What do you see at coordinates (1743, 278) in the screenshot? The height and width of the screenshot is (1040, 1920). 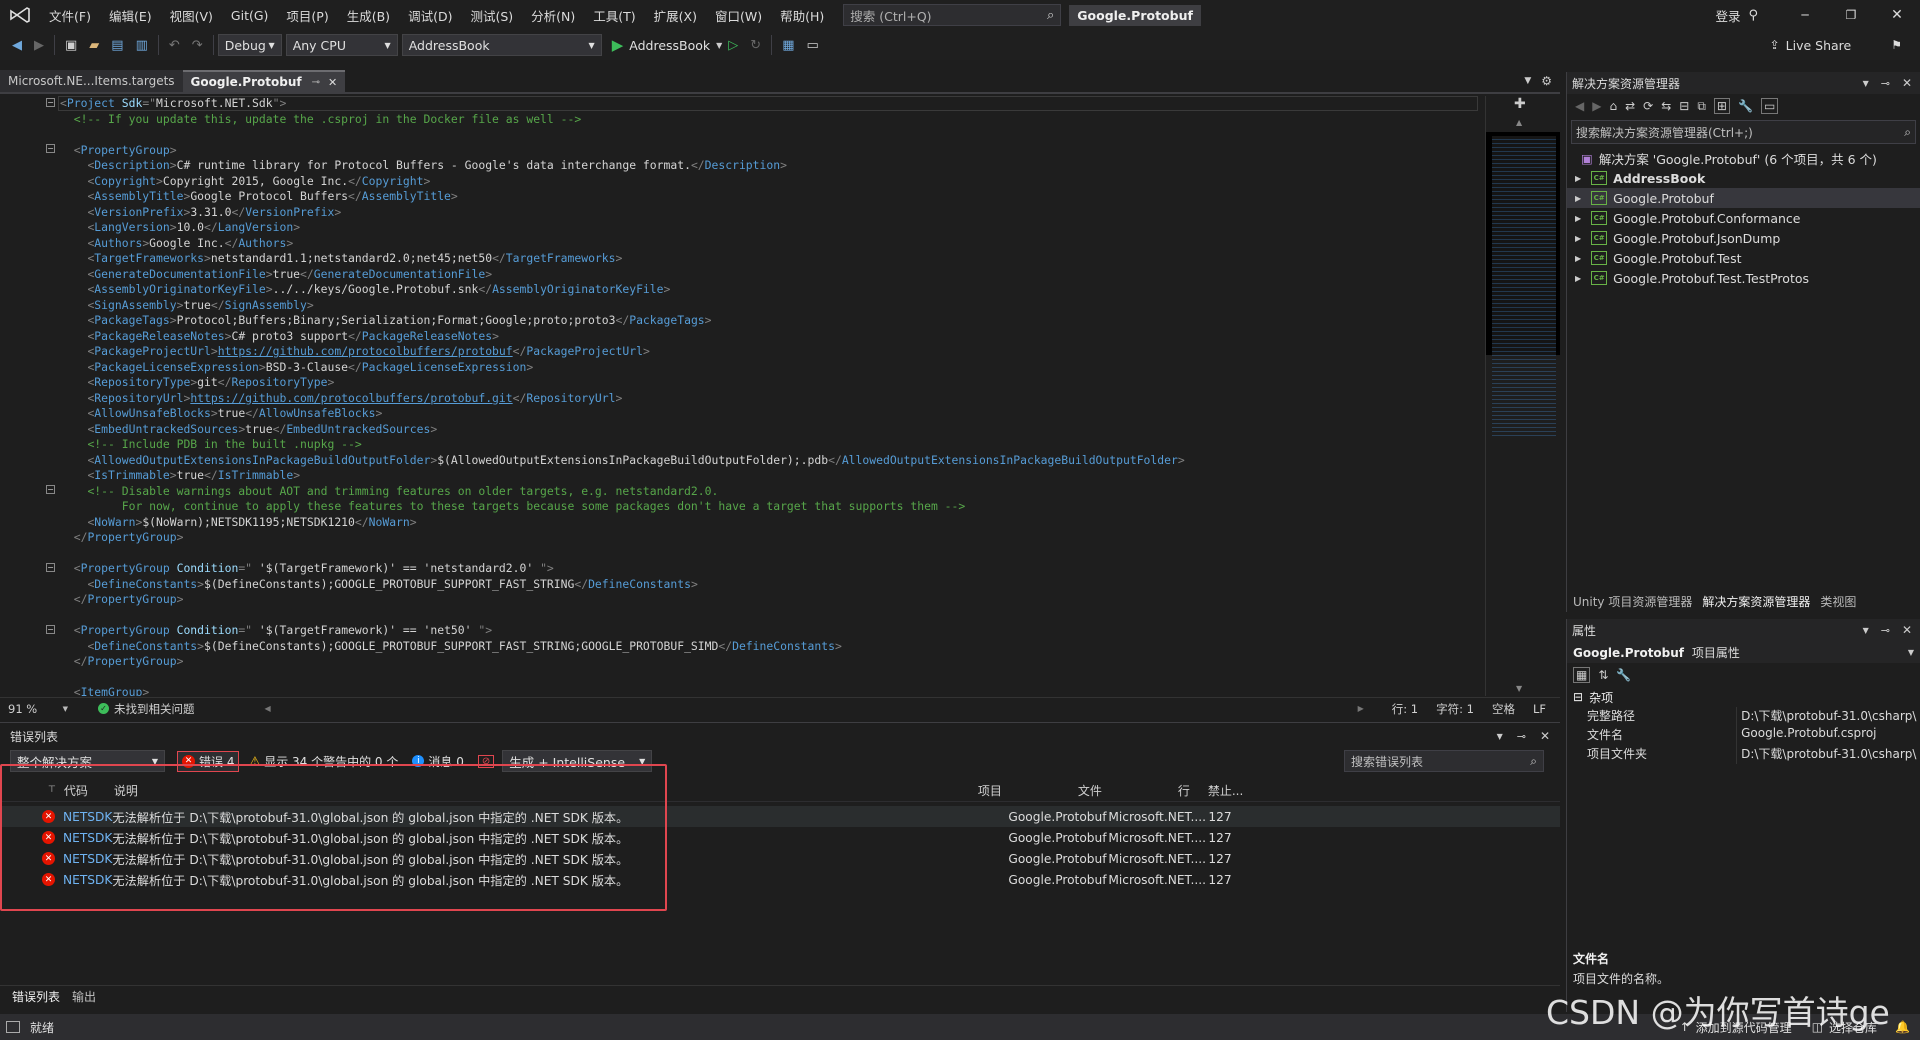 I see `project-item: ▶ C# Google.Protobuf.Test.TestProtos` at bounding box center [1743, 278].